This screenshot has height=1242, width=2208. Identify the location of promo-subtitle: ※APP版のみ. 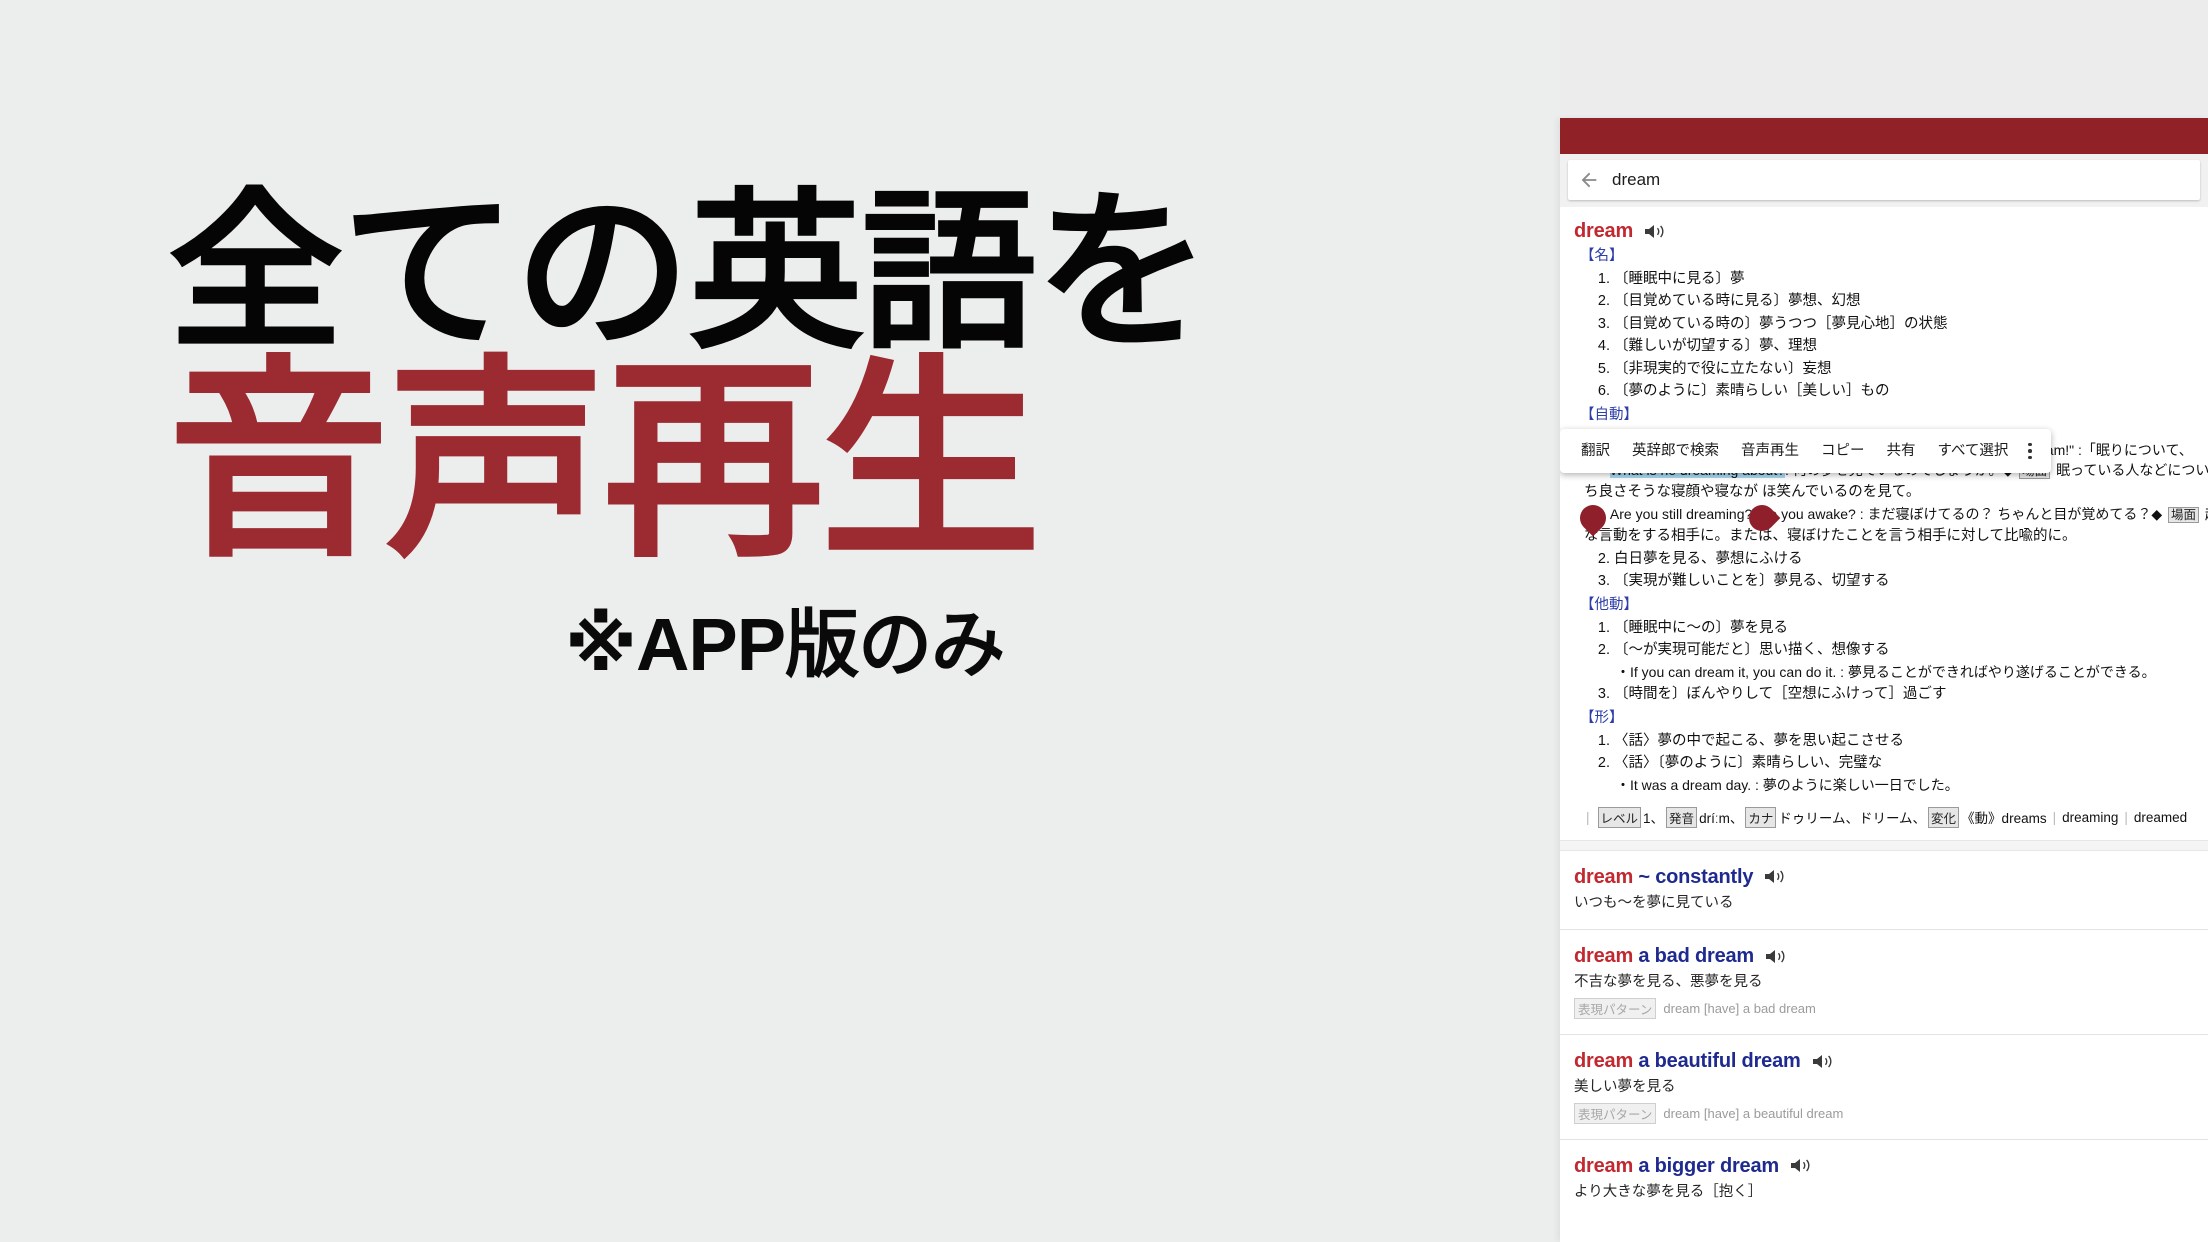
(785, 644).